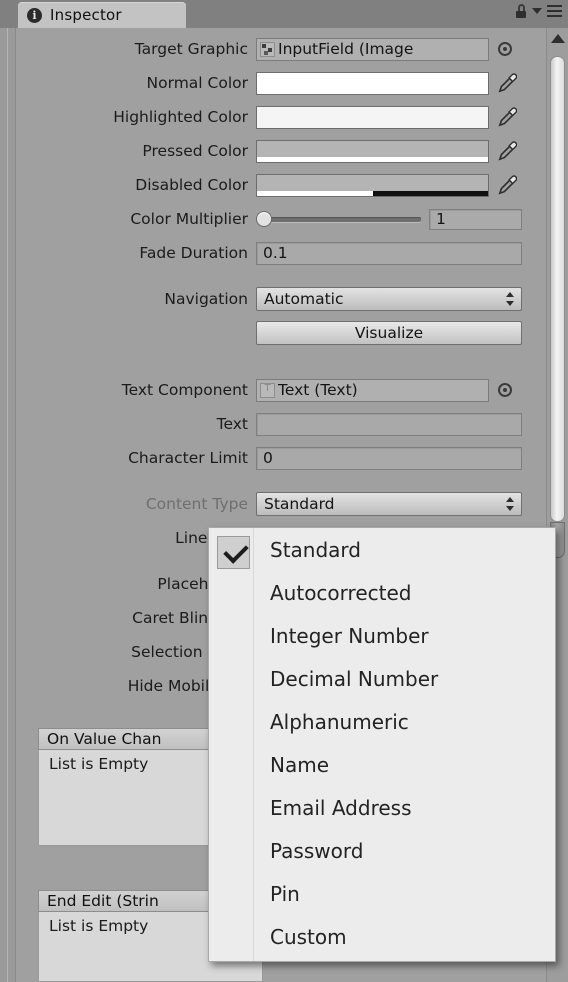 The width and height of the screenshot is (568, 982). Describe the element at coordinates (267, 49) in the screenshot. I see `sprite-icon` at that location.